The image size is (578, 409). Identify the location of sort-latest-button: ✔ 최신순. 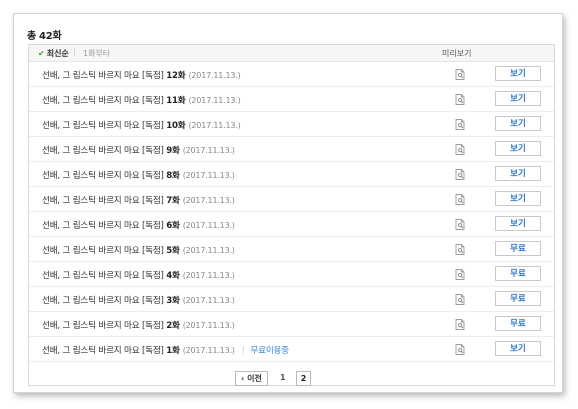
(53, 53).